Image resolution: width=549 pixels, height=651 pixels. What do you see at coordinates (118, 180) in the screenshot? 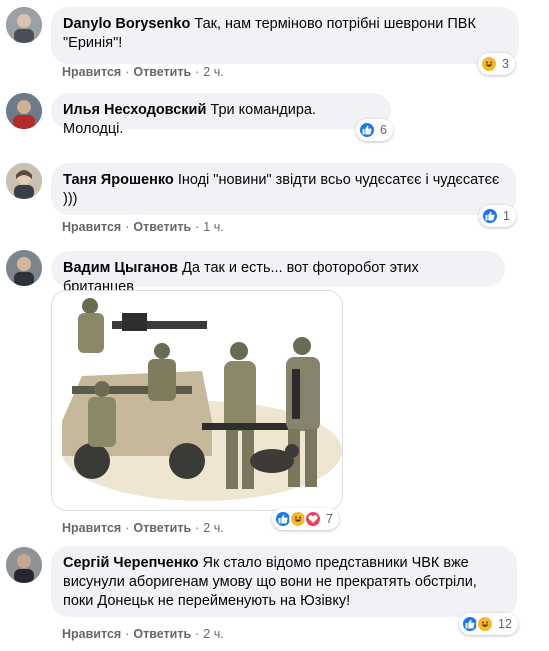
I see `author-name: Таня Ярошенко` at bounding box center [118, 180].